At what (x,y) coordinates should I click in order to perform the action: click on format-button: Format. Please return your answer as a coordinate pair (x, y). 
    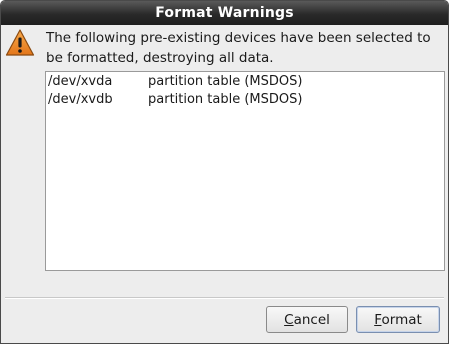
    Looking at the image, I should click on (398, 319).